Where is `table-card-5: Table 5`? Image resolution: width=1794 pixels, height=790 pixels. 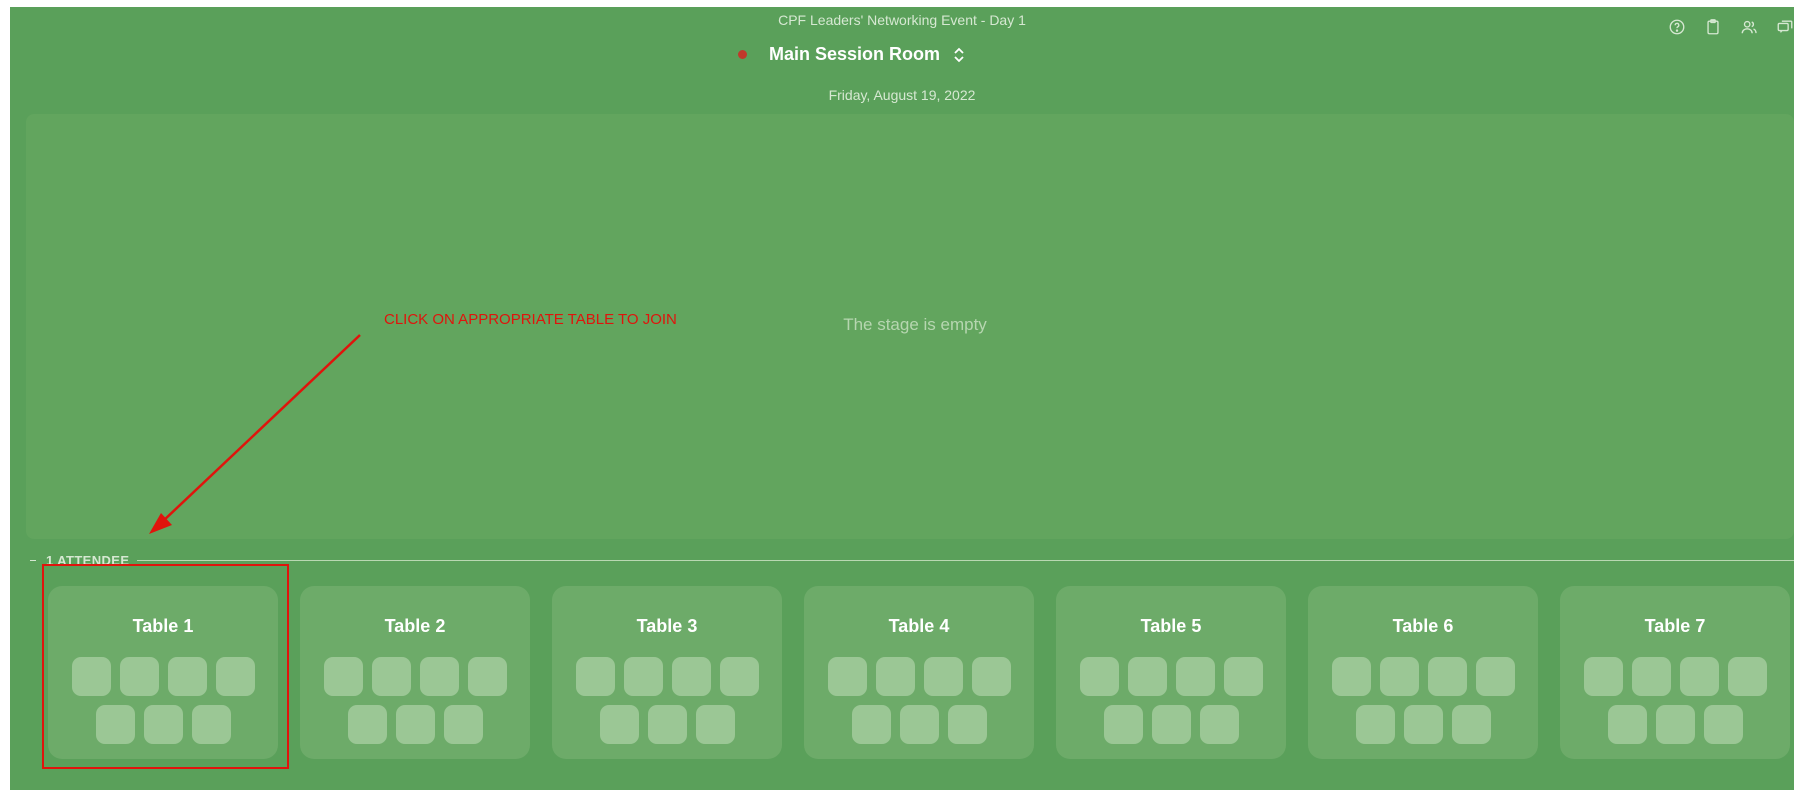
table-card-5: Table 5 is located at coordinates (1171, 672).